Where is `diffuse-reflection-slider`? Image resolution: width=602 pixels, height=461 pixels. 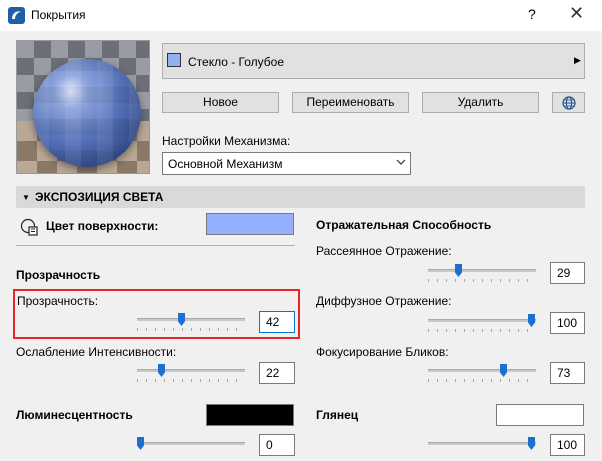
diffuse-reflection-slider is located at coordinates (482, 270).